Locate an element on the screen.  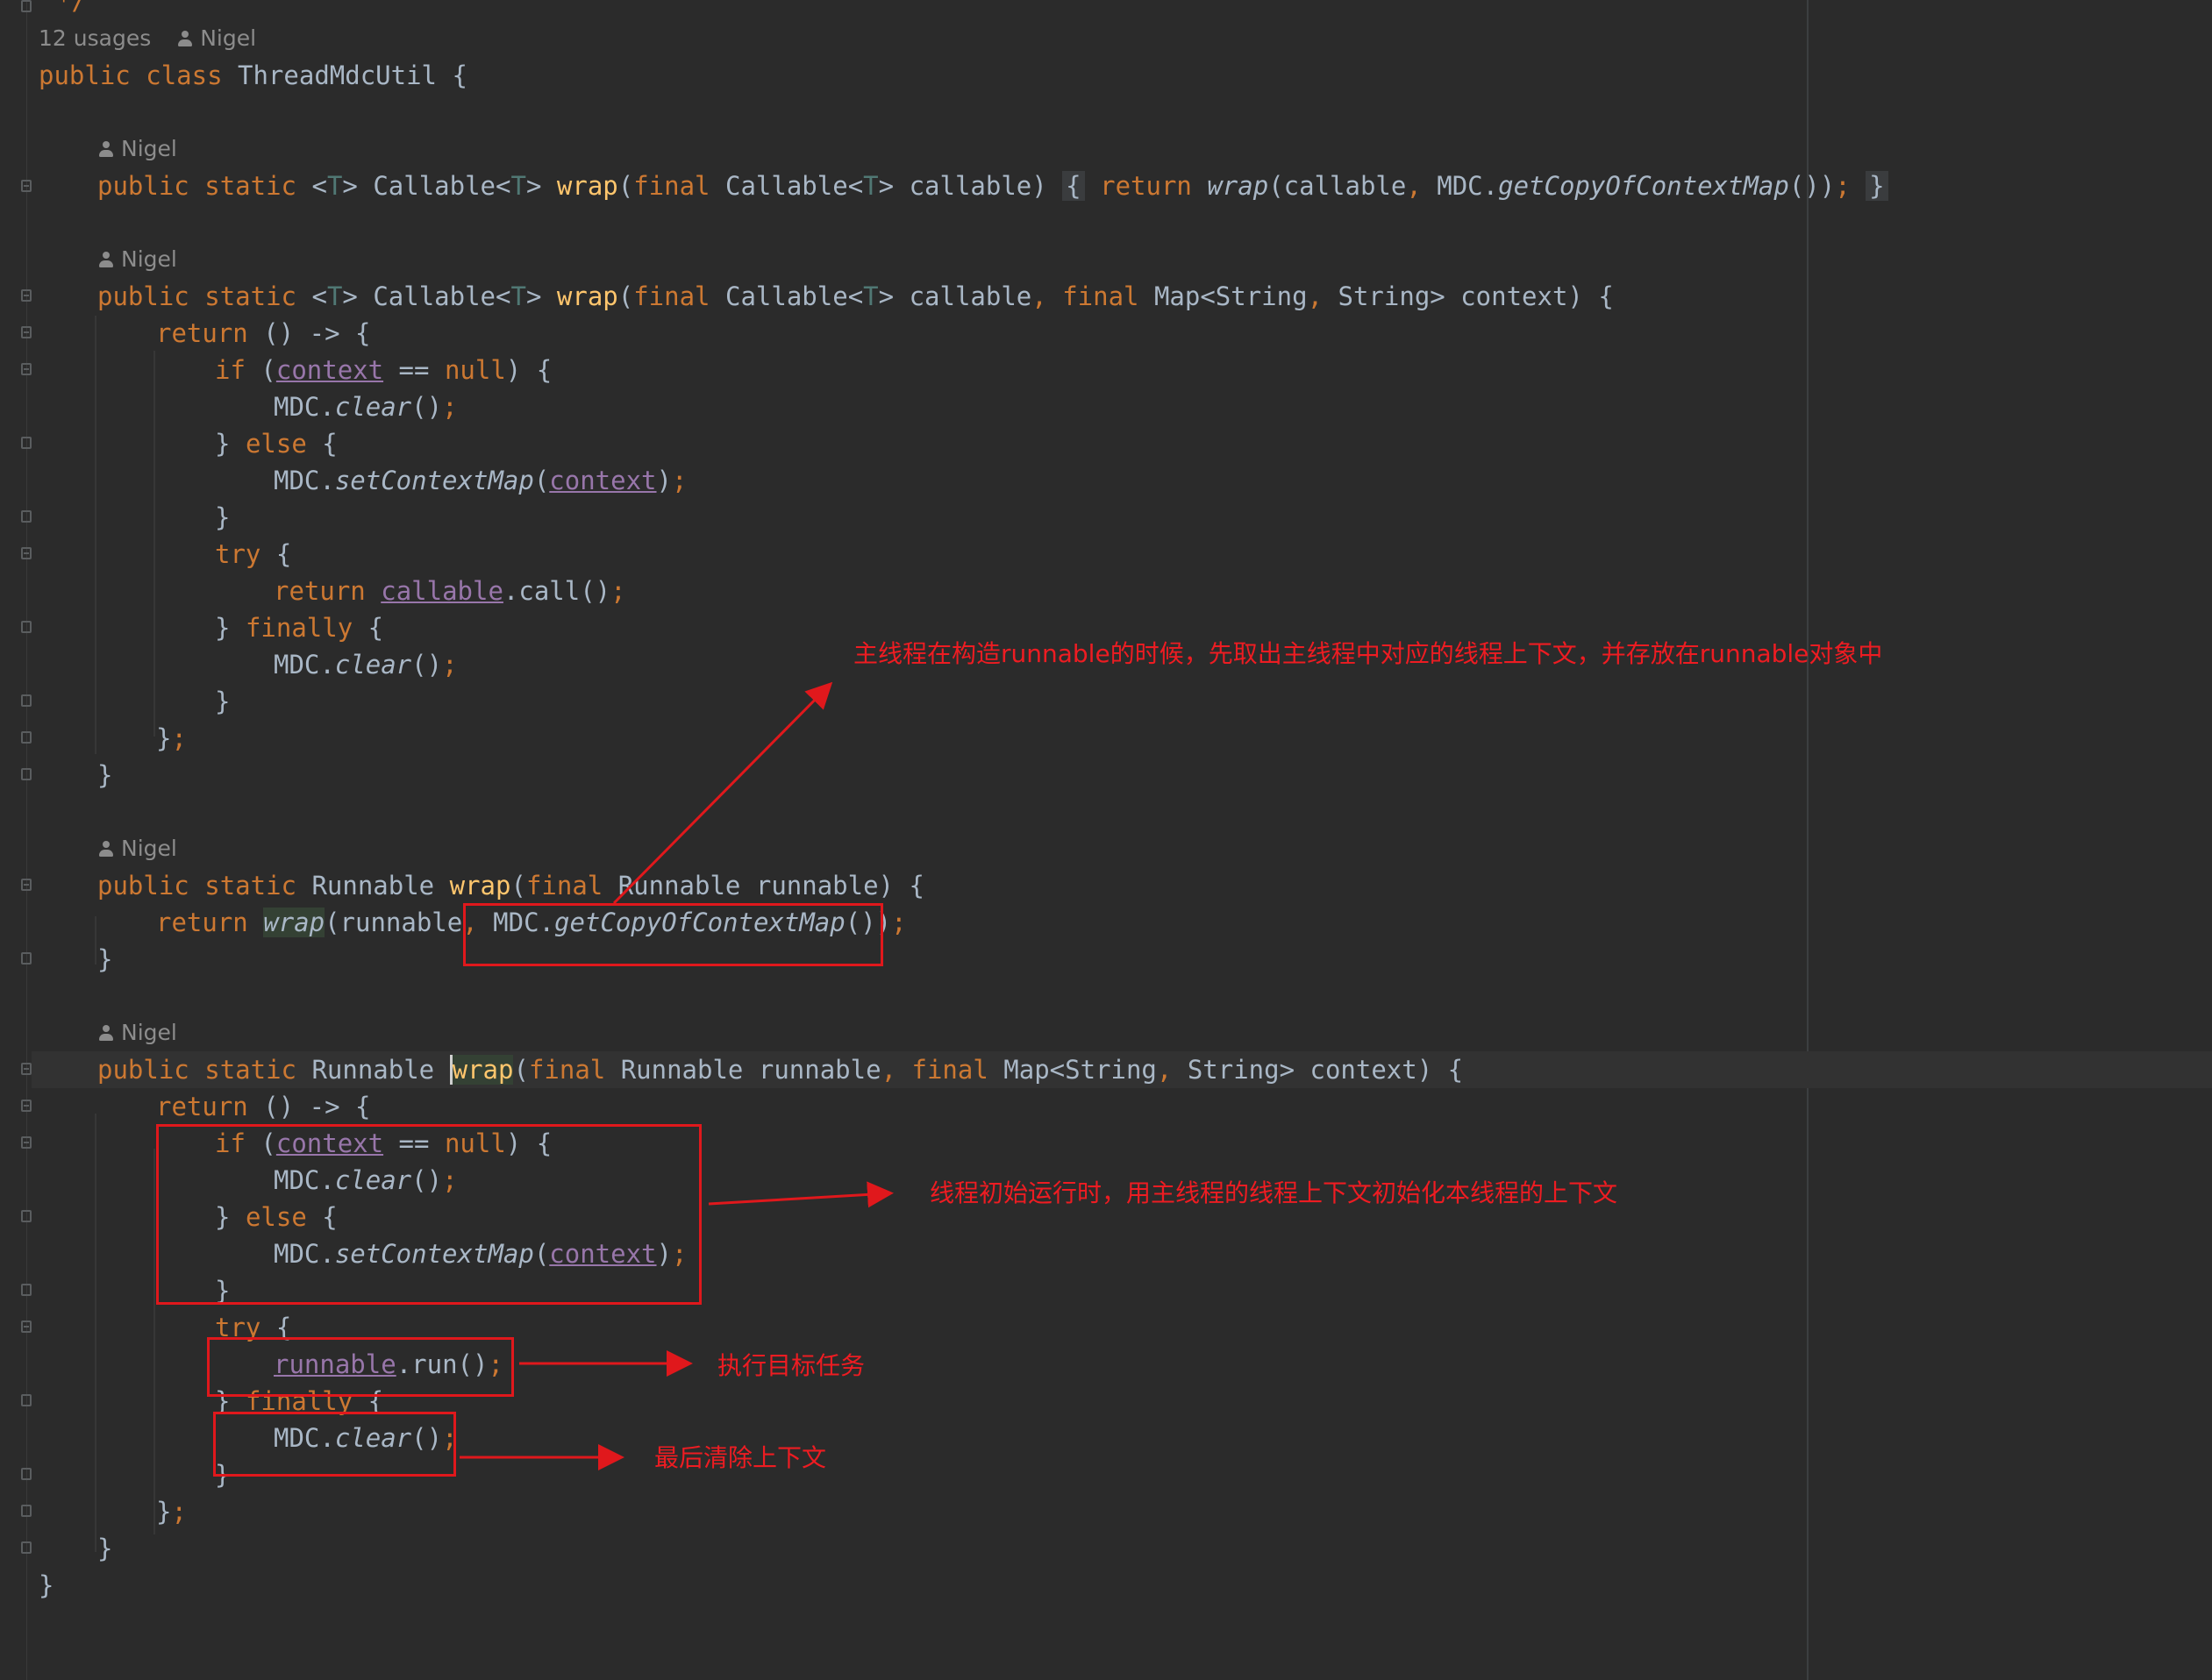
arrow-to-main-note is located at coordinates (722, 793).